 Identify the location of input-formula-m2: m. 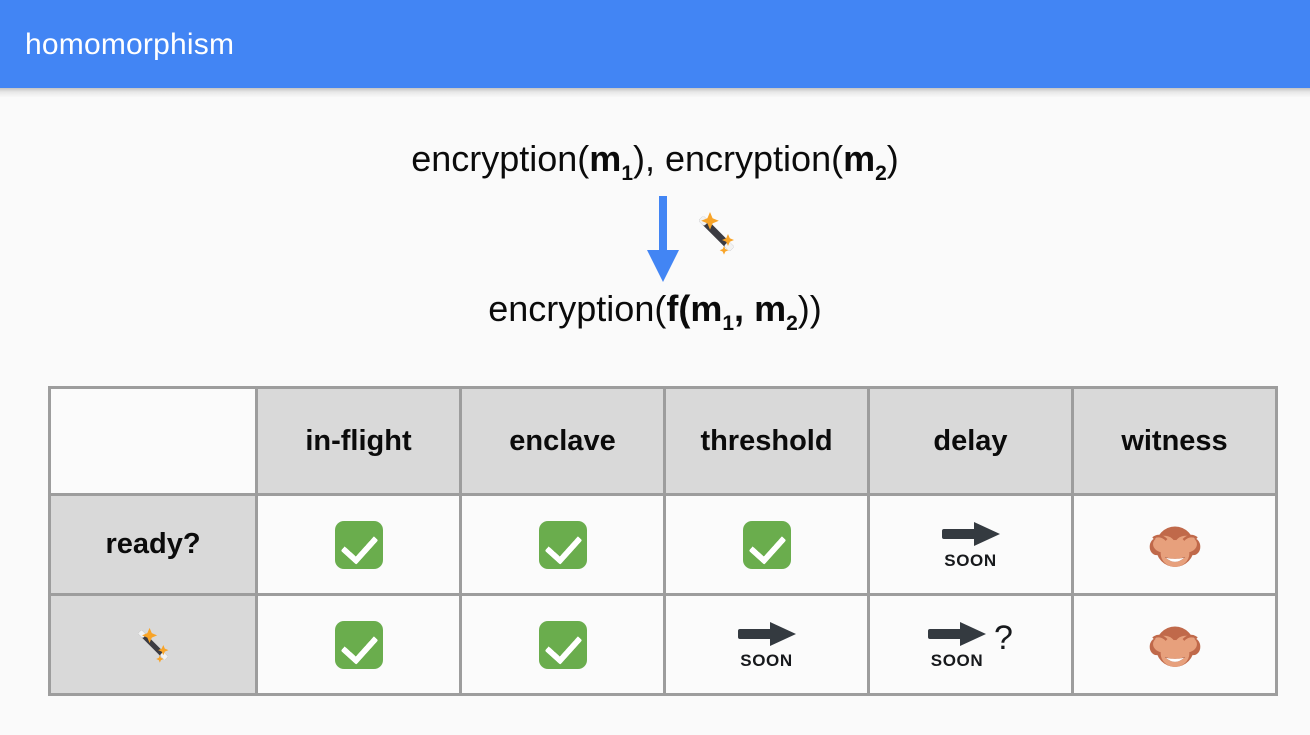
(859, 158).